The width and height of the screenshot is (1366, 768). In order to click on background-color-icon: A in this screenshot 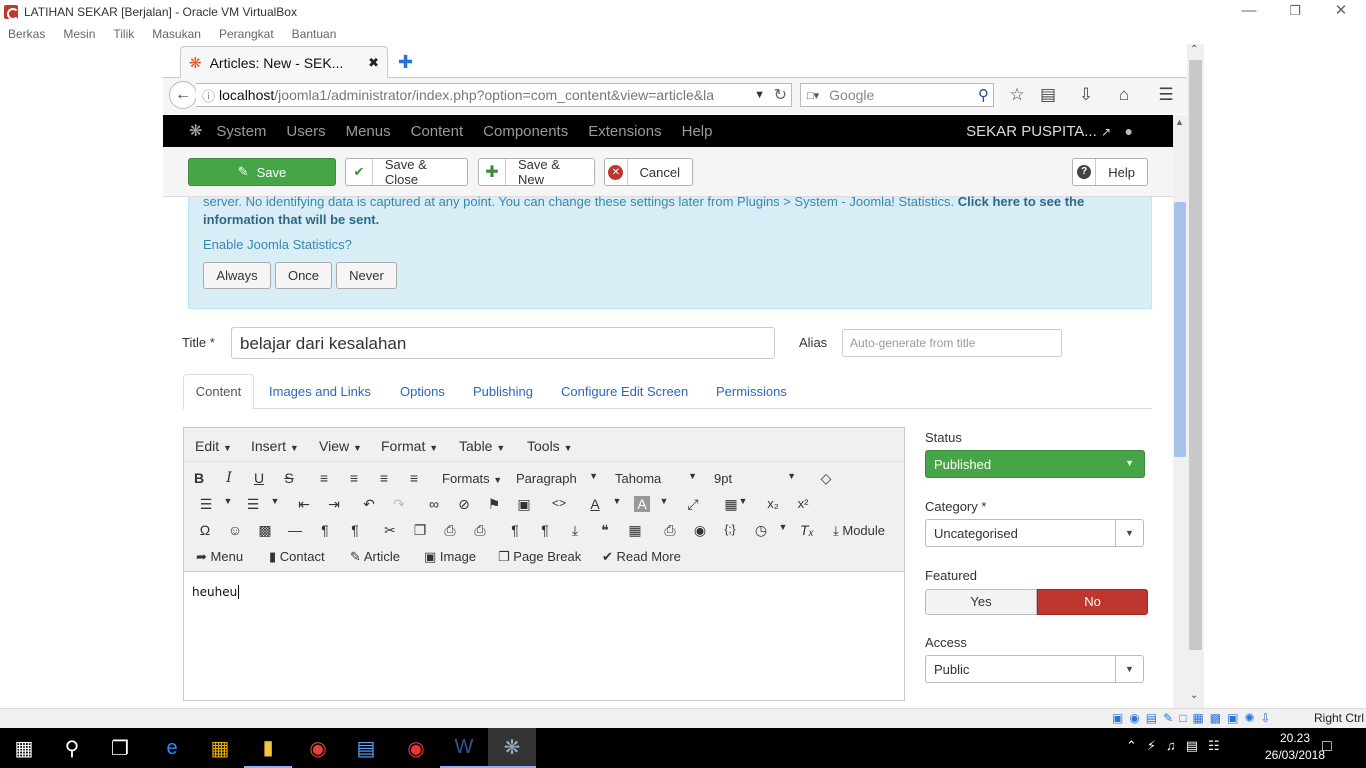, I will do `click(642, 504)`.